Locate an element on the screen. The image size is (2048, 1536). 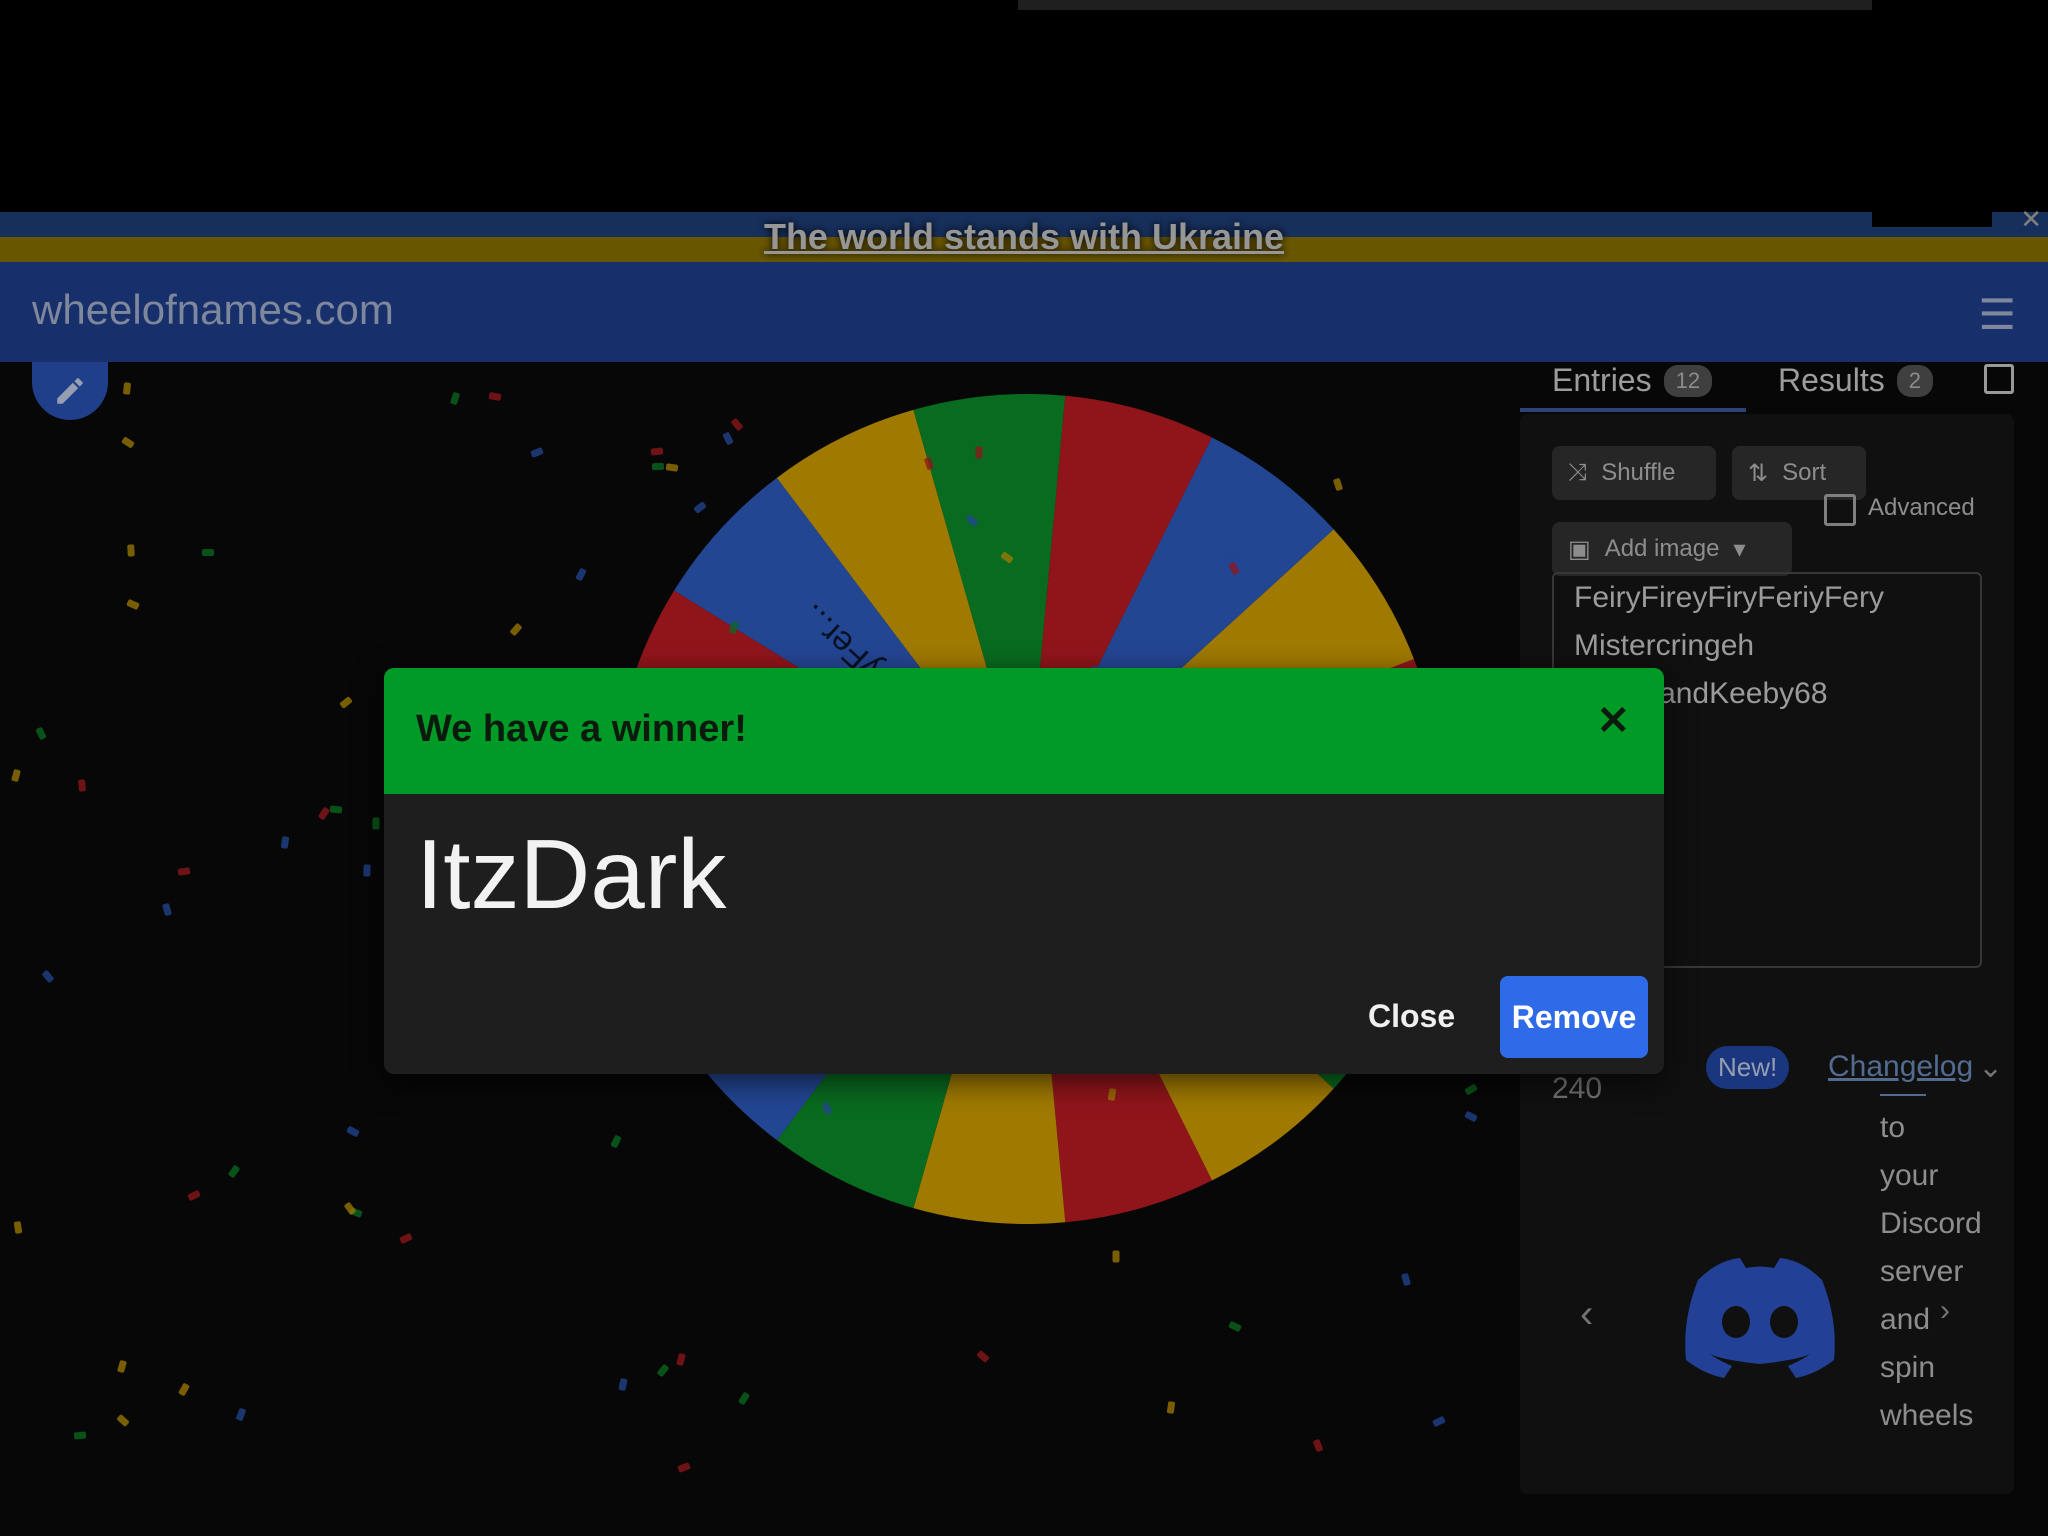
close-icon: ✕ is located at coordinates (1613, 721).